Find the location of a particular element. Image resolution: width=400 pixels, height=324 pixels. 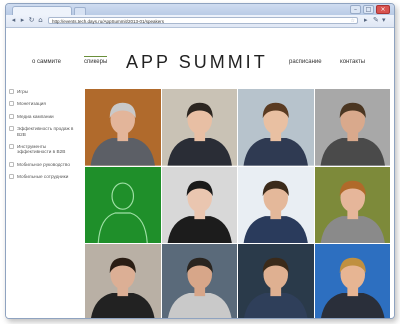

tools-icon is located at coordinates (11, 147).